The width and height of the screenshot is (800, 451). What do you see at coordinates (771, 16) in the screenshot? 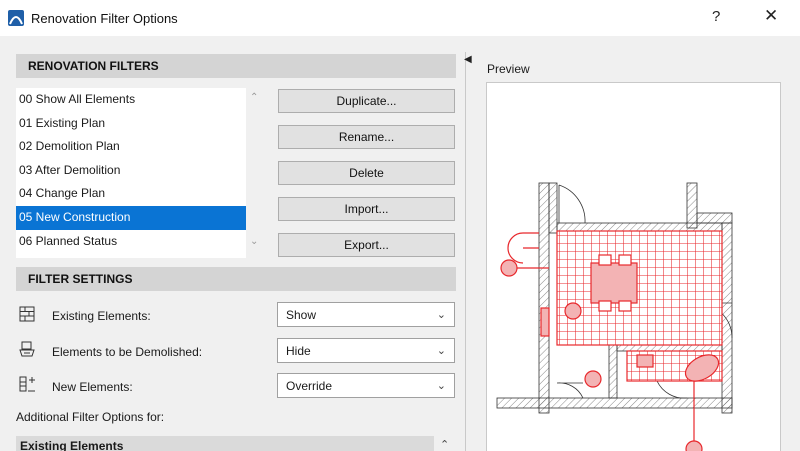
I see `close-button: ✕` at bounding box center [771, 16].